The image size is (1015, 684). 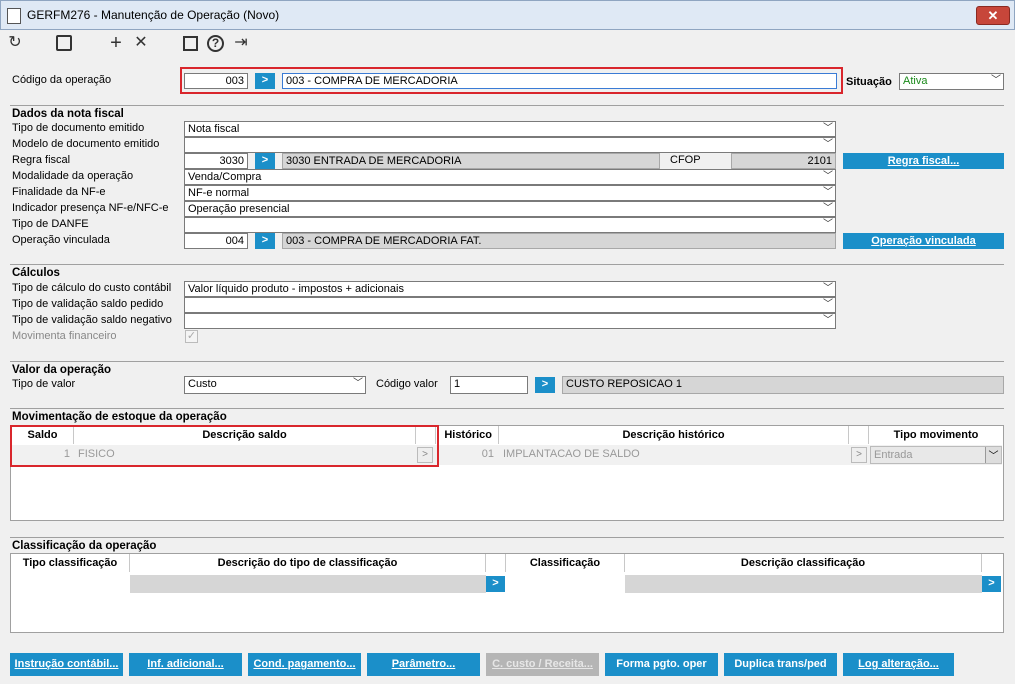 I want to click on col-classificacao: Classificação, so click(x=565, y=563).